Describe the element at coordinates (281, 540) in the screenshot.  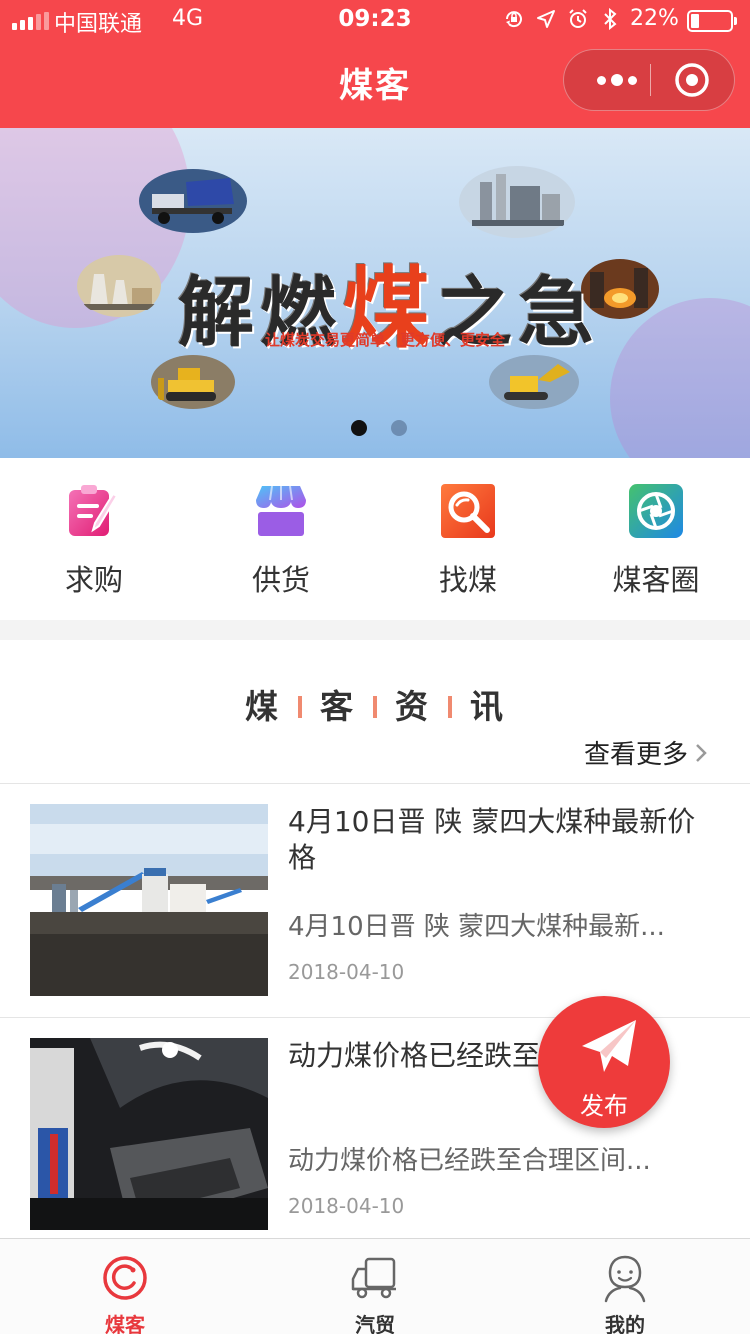
I see `quick-item-supply: 供货` at that location.